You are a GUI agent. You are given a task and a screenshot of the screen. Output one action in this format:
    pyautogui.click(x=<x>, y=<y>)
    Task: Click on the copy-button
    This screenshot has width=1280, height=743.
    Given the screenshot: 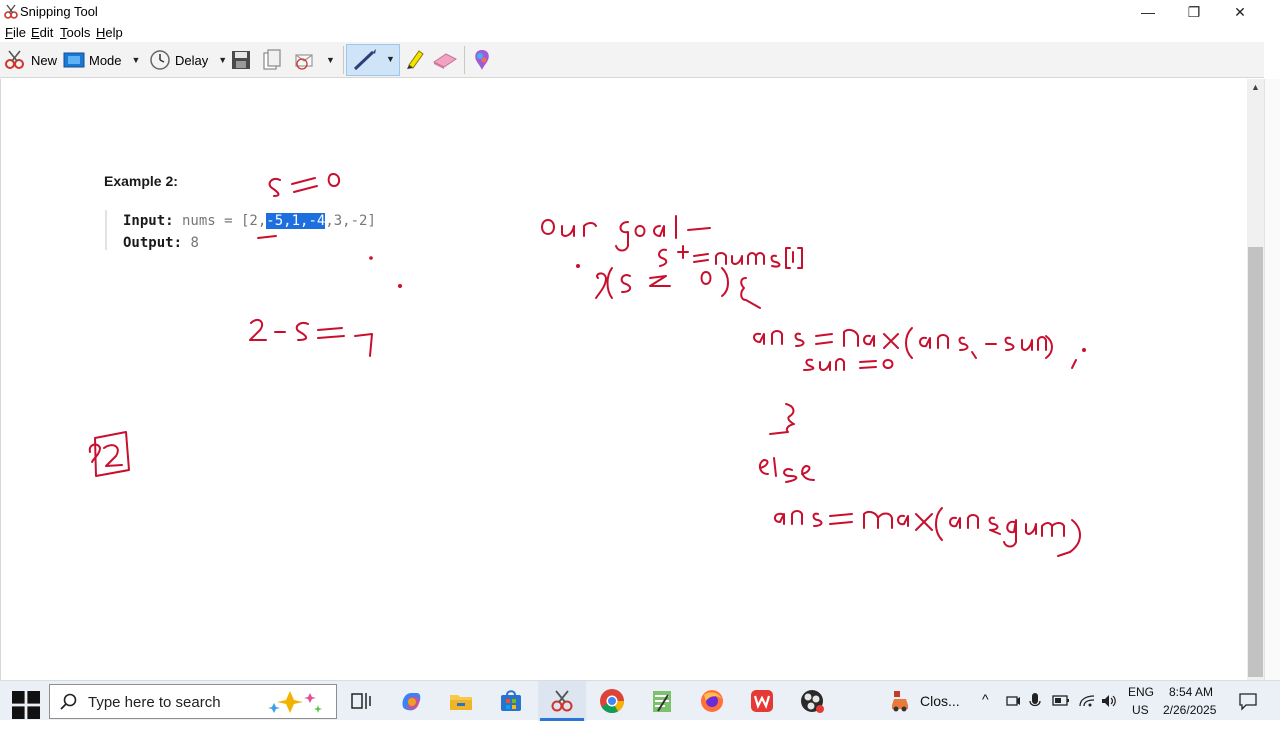 What is the action you would take?
    pyautogui.click(x=272, y=60)
    